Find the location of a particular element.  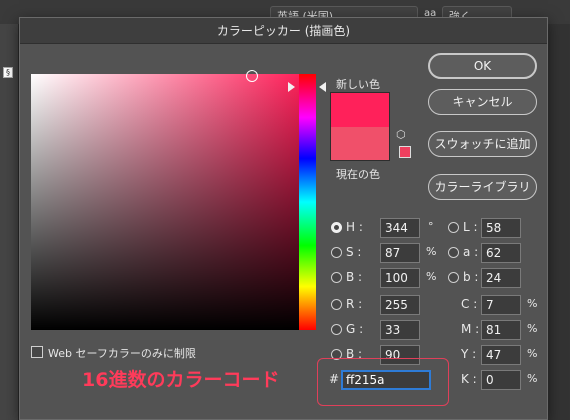

cyan-unit: % is located at coordinates (532, 303).